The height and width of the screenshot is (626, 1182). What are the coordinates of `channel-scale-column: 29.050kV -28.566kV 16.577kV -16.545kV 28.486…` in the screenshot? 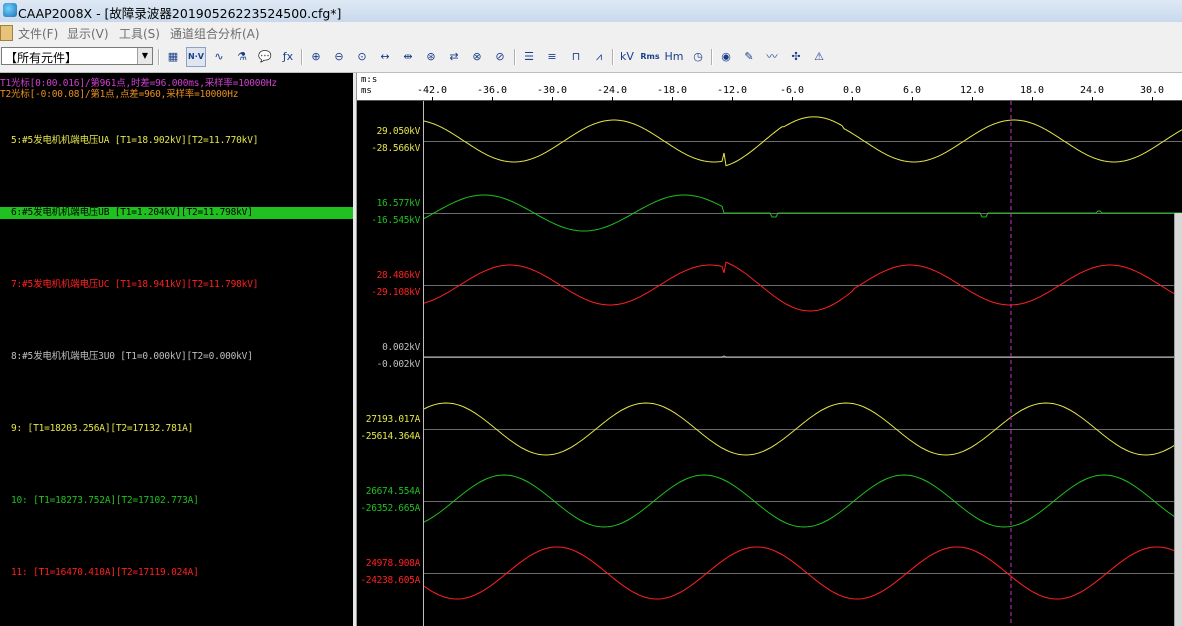 It's located at (390, 363).